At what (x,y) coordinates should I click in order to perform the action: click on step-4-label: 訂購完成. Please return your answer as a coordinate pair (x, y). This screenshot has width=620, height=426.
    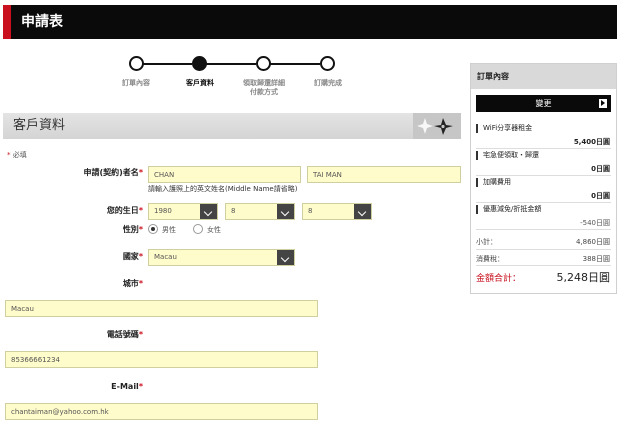
    Looking at the image, I should click on (328, 83).